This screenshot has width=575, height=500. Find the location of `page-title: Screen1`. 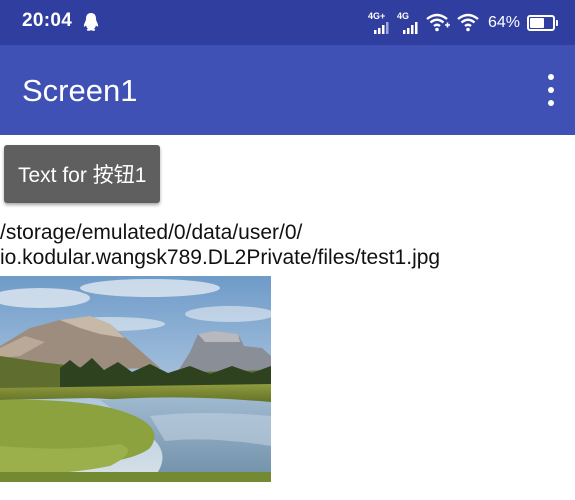

page-title: Screen1 is located at coordinates (80, 90).